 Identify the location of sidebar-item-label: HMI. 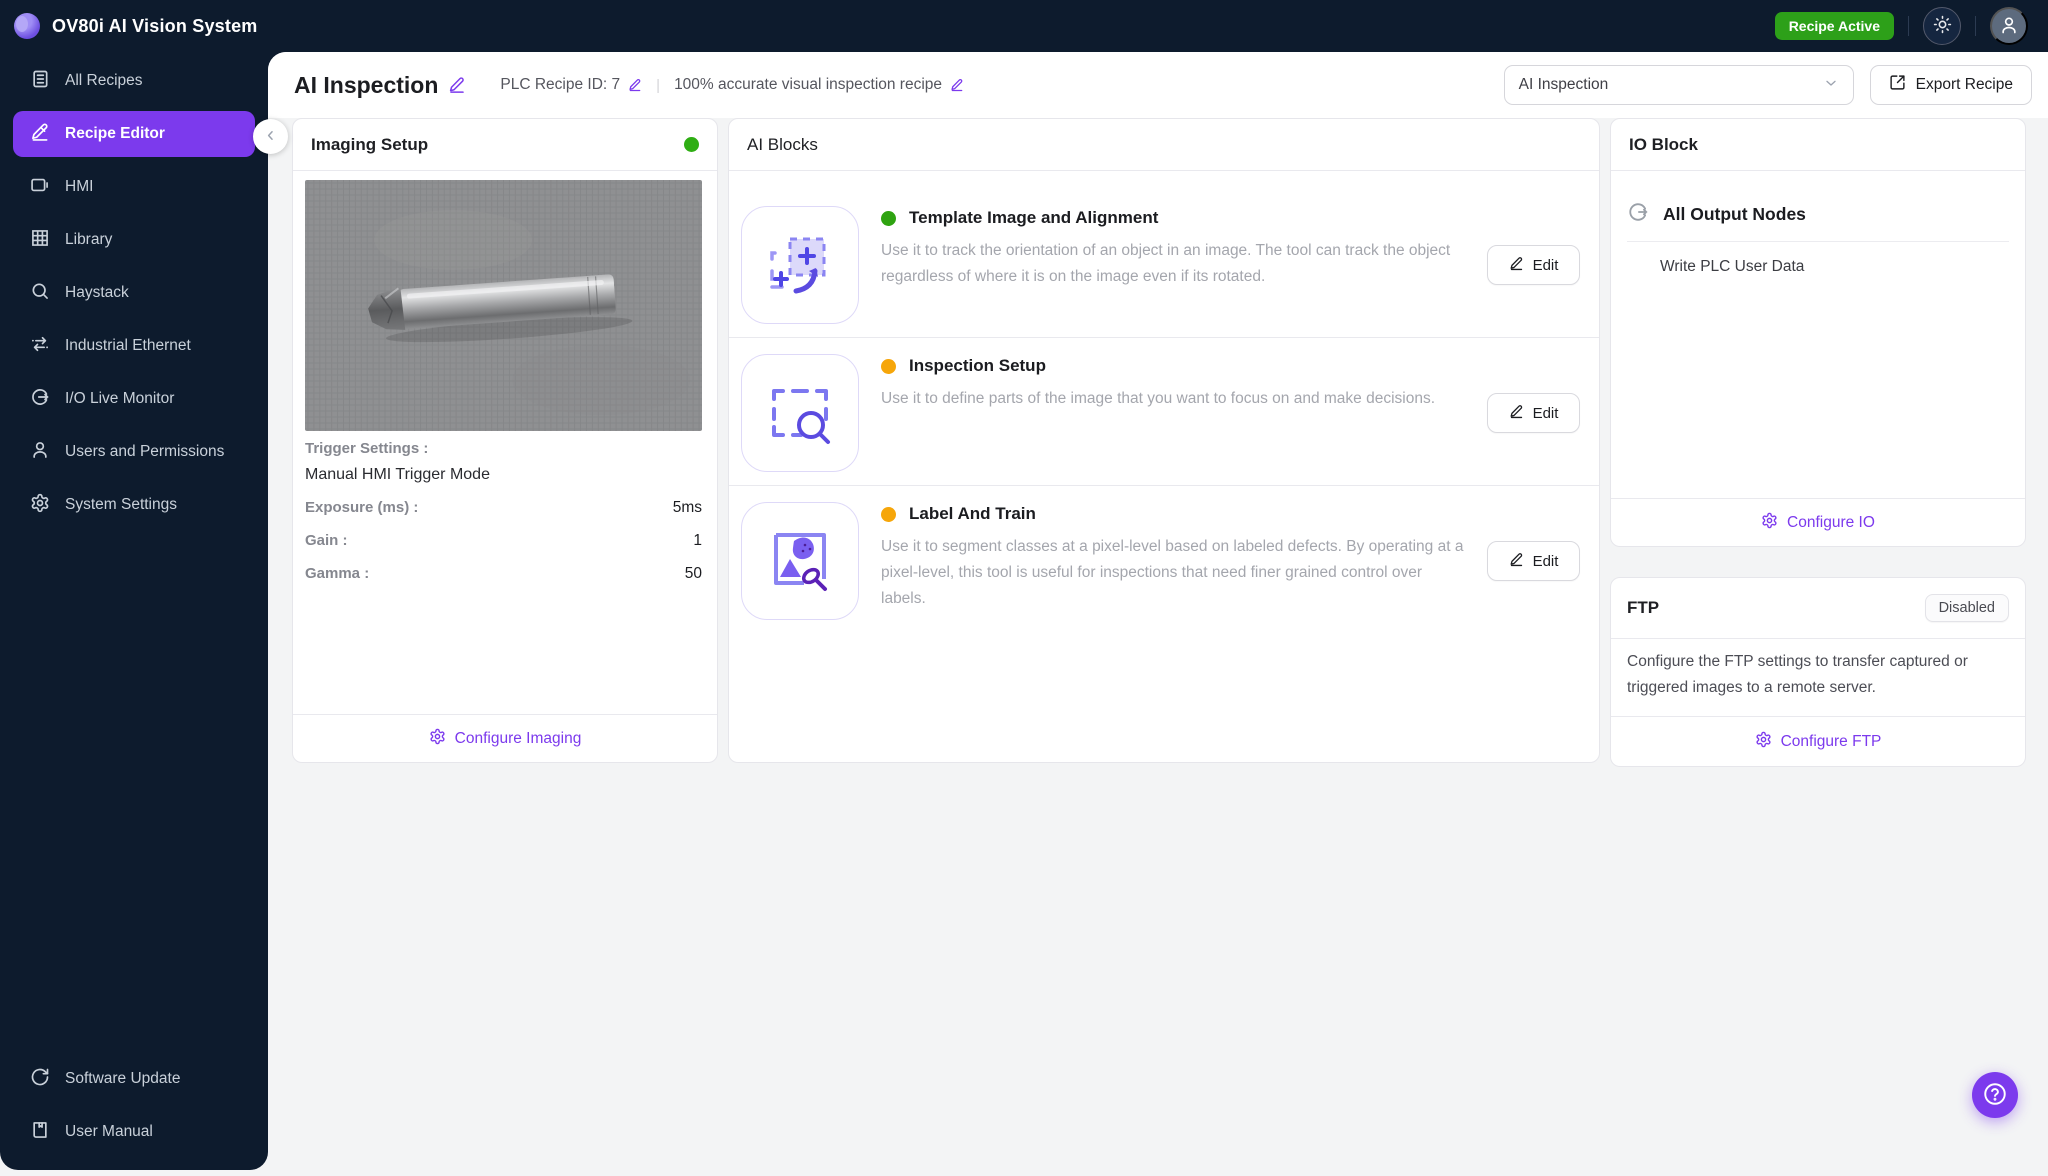
(79, 186).